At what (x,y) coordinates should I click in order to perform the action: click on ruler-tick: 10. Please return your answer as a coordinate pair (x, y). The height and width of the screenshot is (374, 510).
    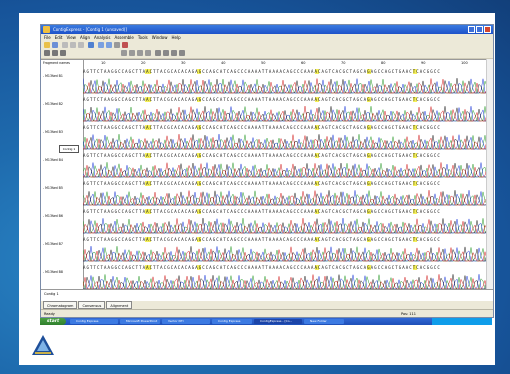
    Looking at the image, I should click on (103, 63).